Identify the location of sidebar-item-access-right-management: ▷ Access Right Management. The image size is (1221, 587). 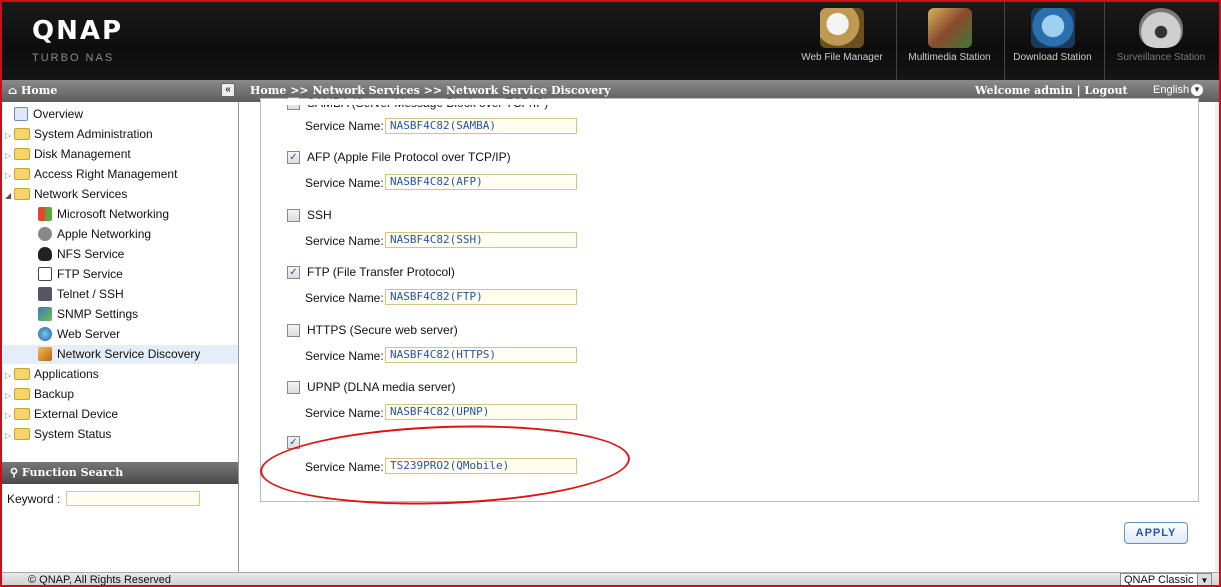
(91, 174).